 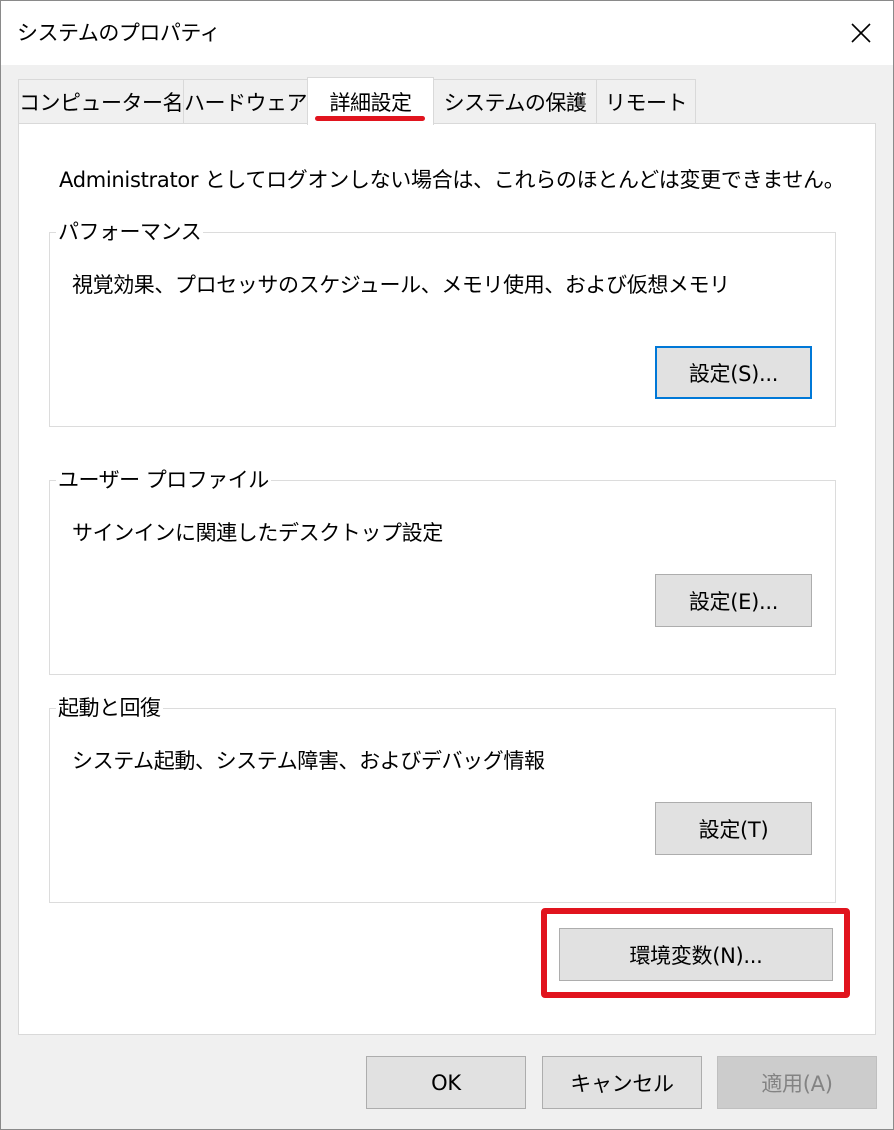 I want to click on user-profile-title: ユーザー プロファイル, so click(x=163, y=480).